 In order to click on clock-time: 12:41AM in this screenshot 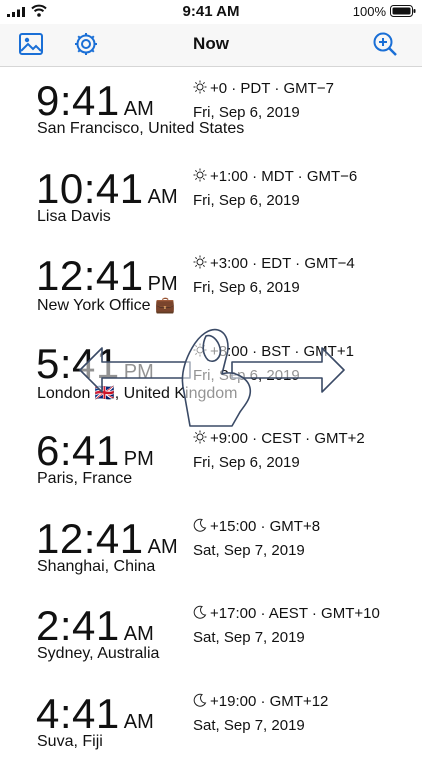, I will do `click(107, 539)`.